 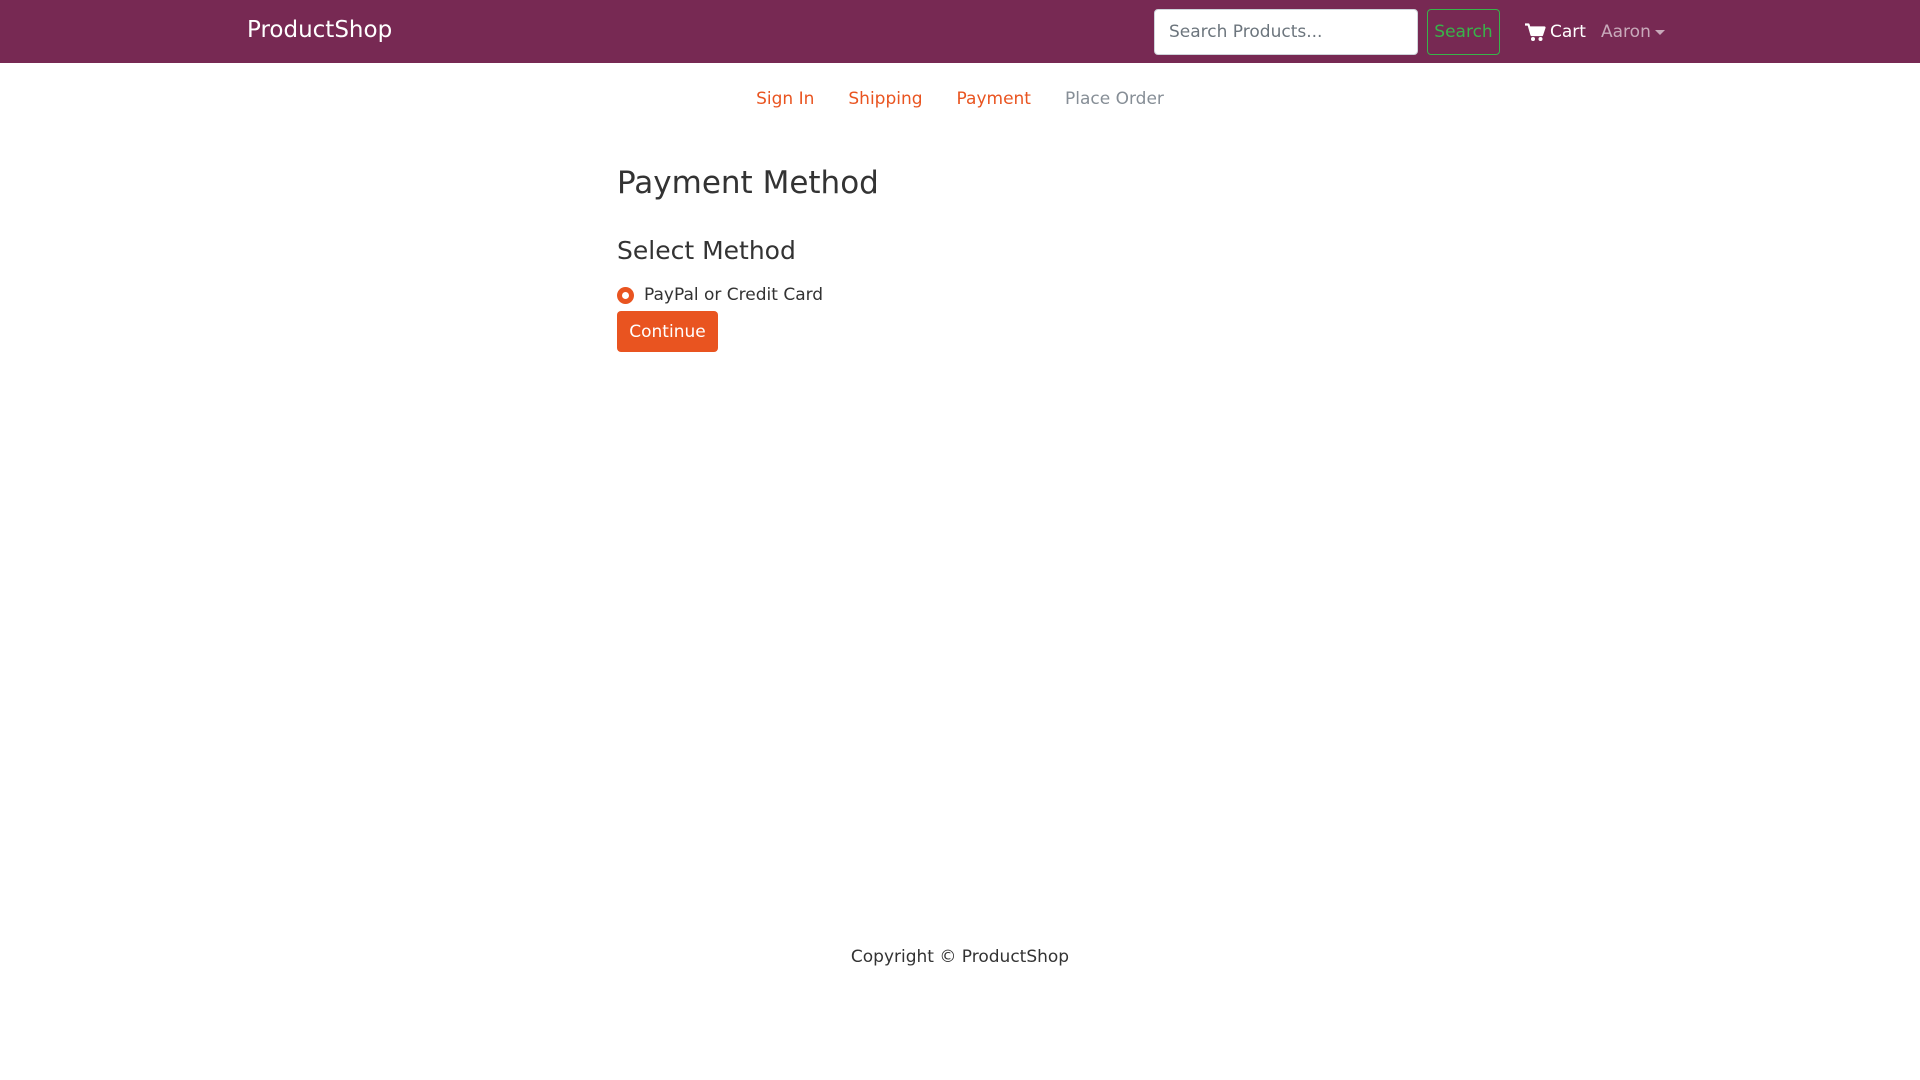 I want to click on copyright-text: Copyright © ProductShop, so click(x=960, y=957).